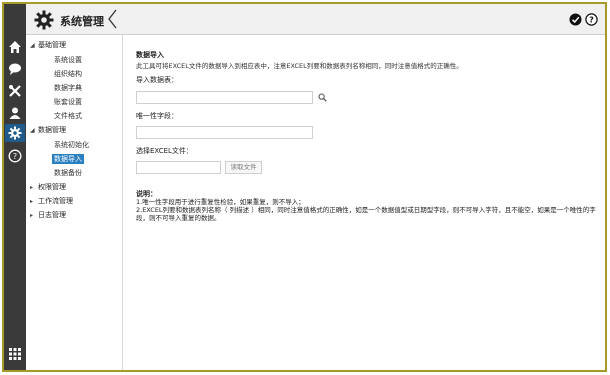 The image size is (610, 375). I want to click on excel-file-input, so click(178, 167).